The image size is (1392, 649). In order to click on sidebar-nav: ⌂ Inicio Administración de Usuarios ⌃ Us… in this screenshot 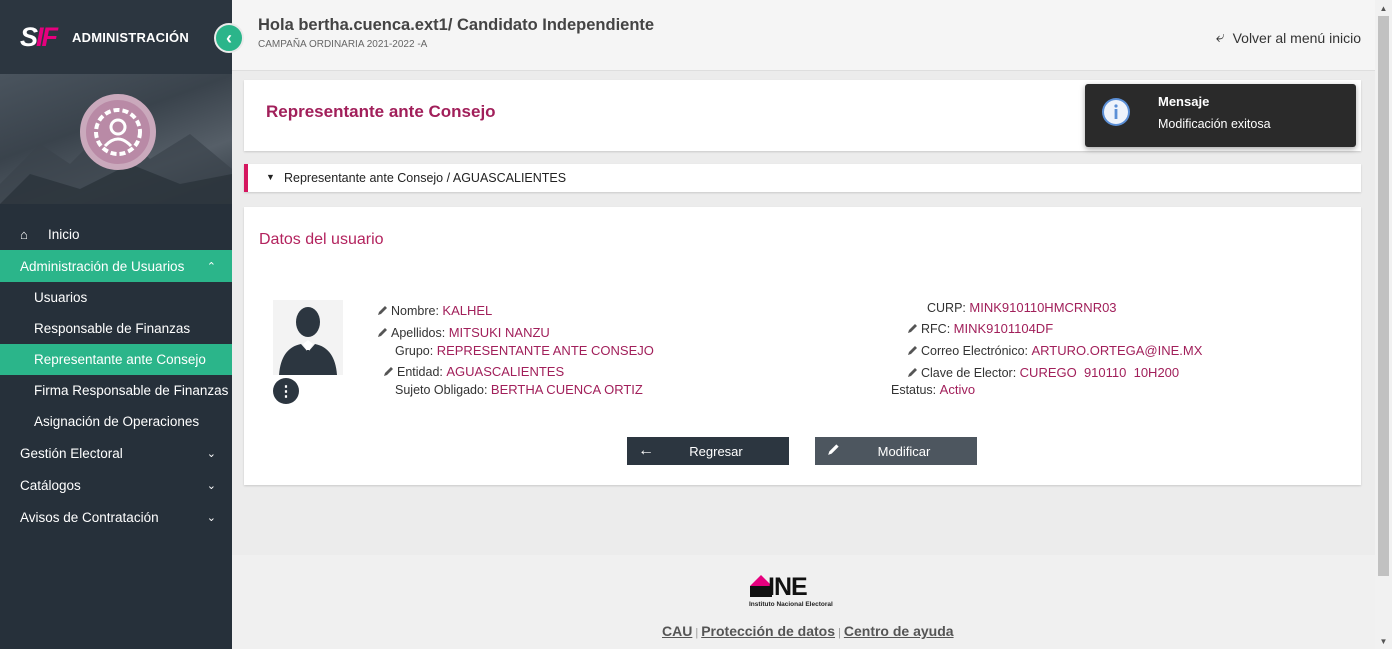, I will do `click(116, 368)`.